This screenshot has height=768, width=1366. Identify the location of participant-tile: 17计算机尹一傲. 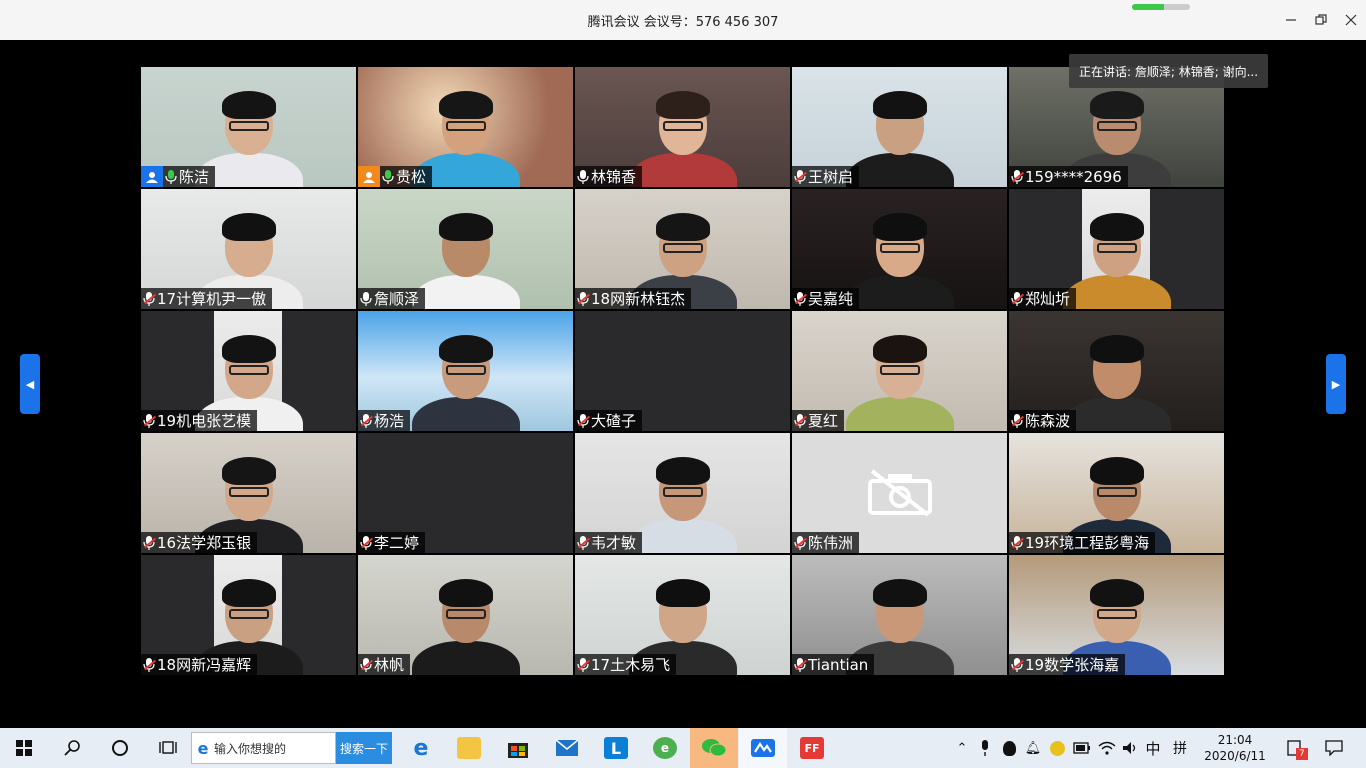
(248, 249).